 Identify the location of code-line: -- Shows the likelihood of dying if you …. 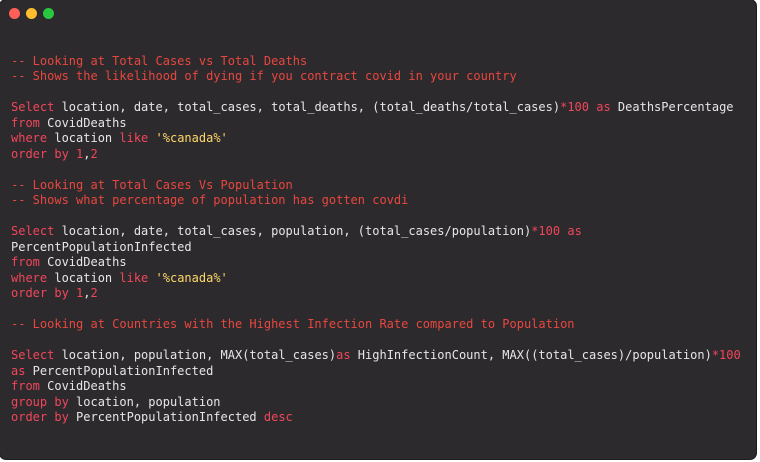
(376, 77).